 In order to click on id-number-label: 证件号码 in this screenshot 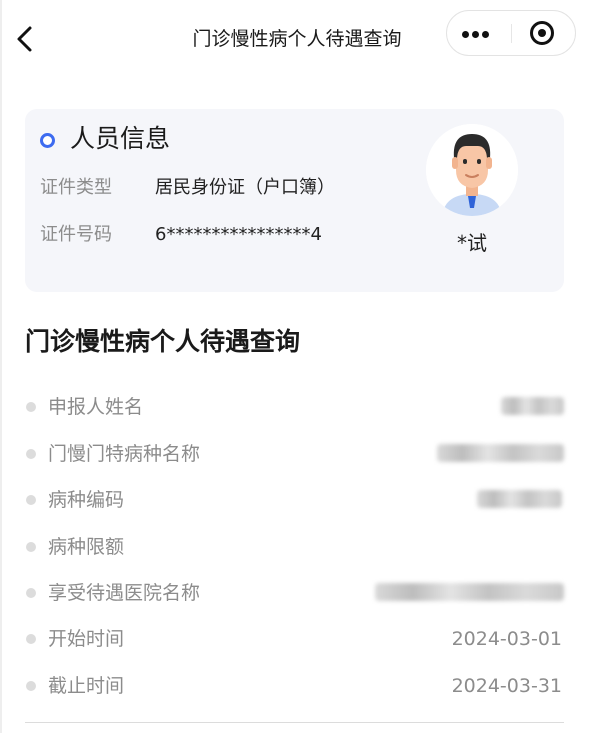, I will do `click(76, 234)`.